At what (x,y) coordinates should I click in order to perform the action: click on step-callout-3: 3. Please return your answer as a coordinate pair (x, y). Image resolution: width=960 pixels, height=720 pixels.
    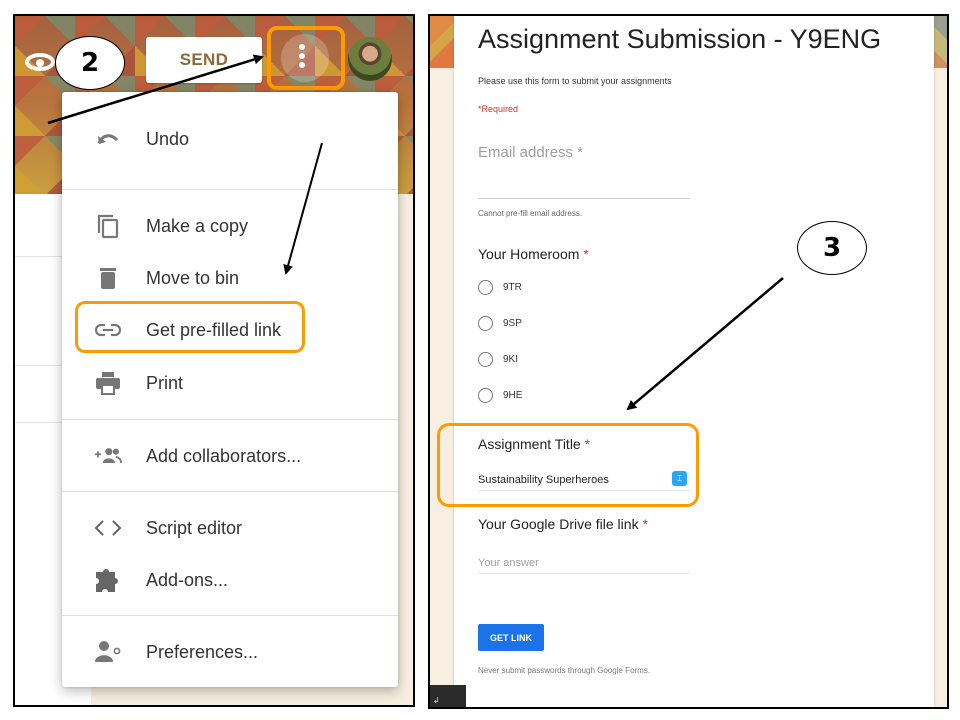
    Looking at the image, I should click on (832, 248).